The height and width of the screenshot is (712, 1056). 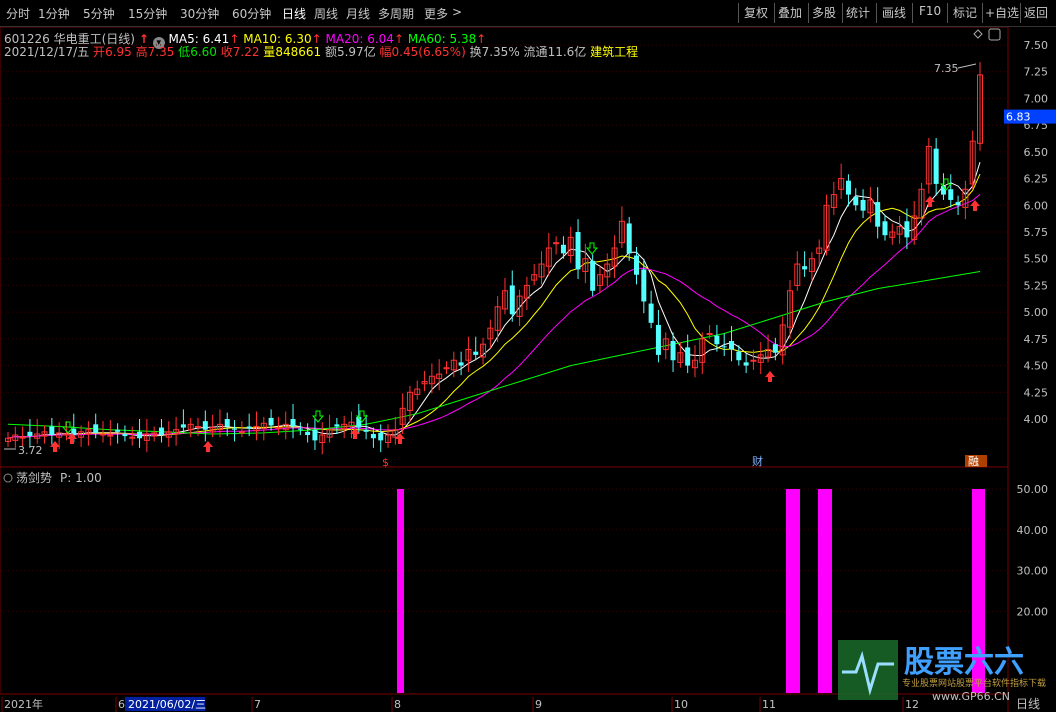 What do you see at coordinates (1036, 152) in the screenshot?
I see `price-tick-label: 6.50` at bounding box center [1036, 152].